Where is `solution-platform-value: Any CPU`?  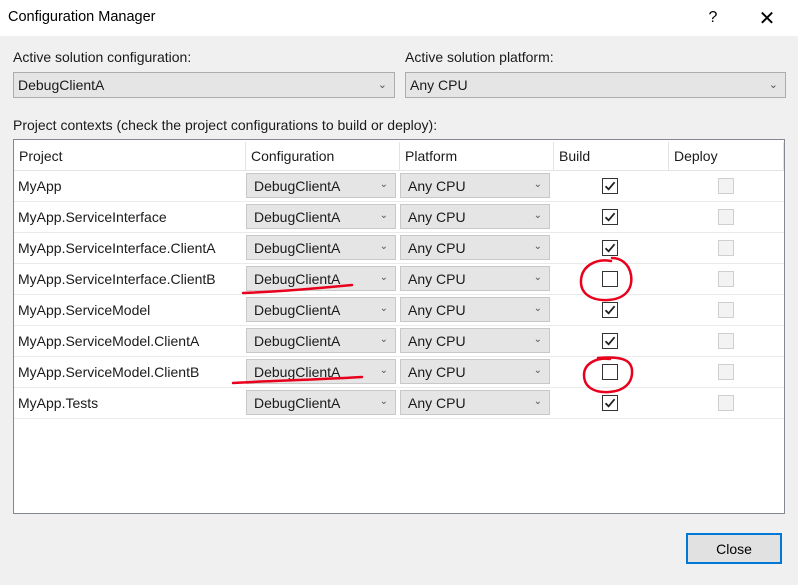 solution-platform-value: Any CPU is located at coordinates (439, 85).